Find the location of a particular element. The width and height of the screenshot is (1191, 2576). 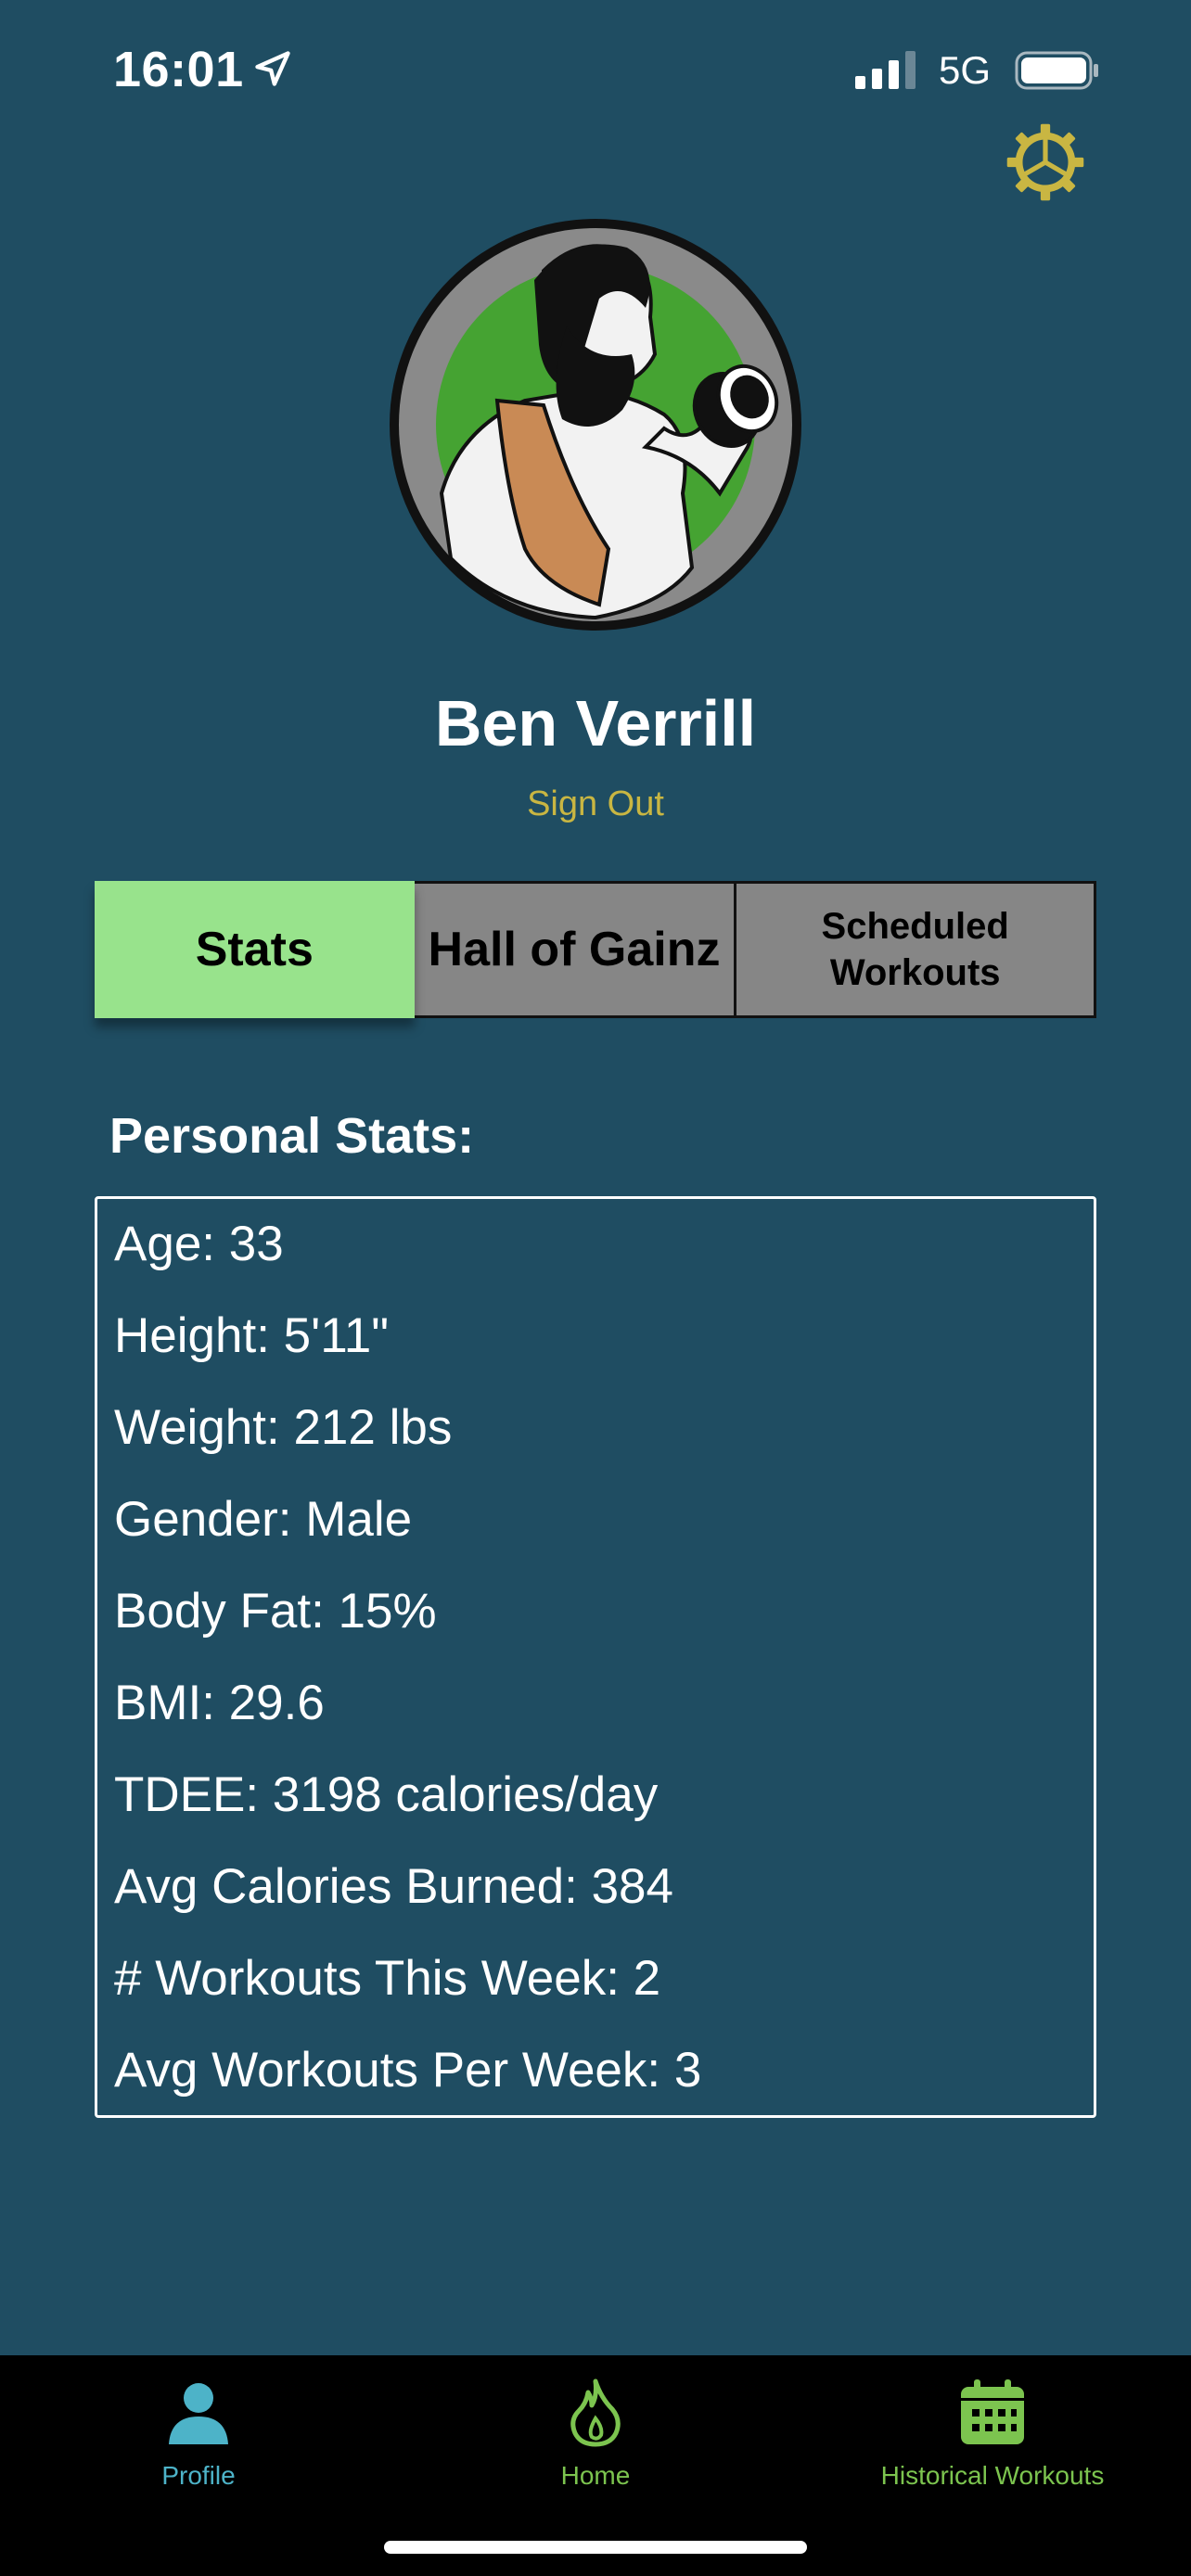

signal-icon is located at coordinates (885, 70).